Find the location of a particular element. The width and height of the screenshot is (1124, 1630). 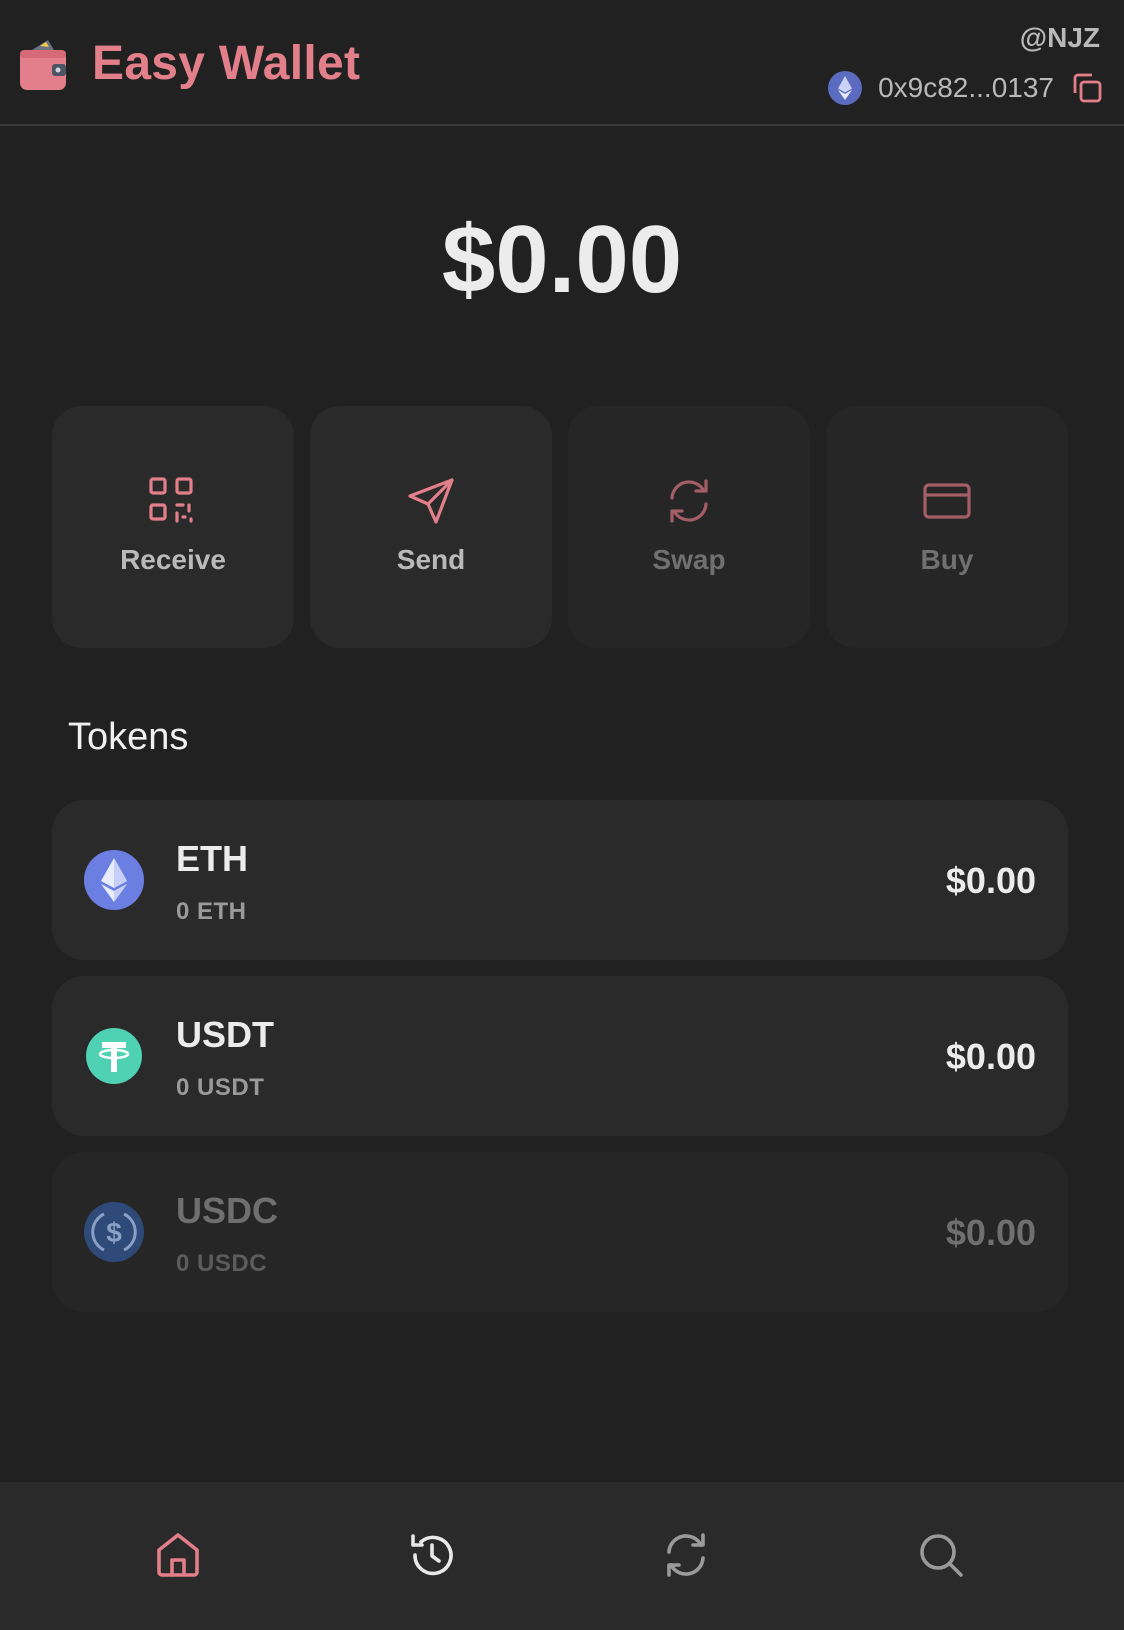

wallet-address: 0x9c82...0137 is located at coordinates (966, 87).